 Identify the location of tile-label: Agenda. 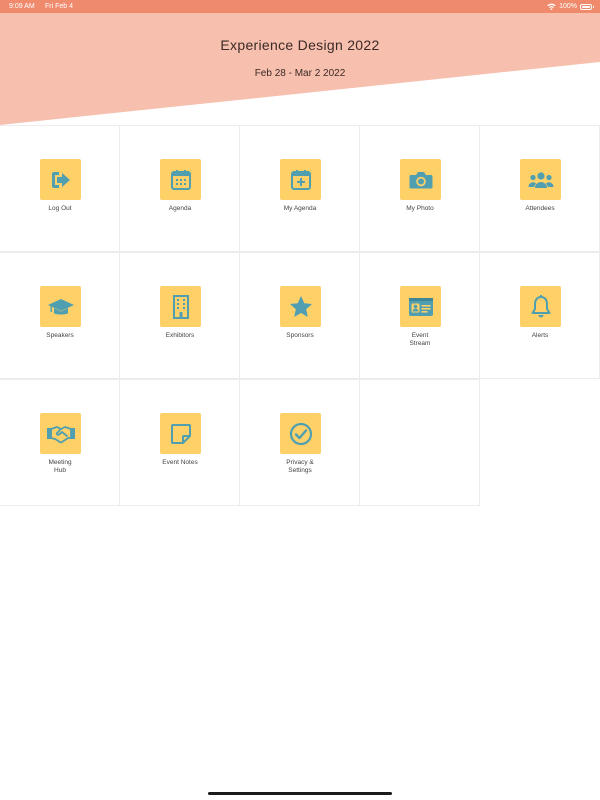
(180, 208).